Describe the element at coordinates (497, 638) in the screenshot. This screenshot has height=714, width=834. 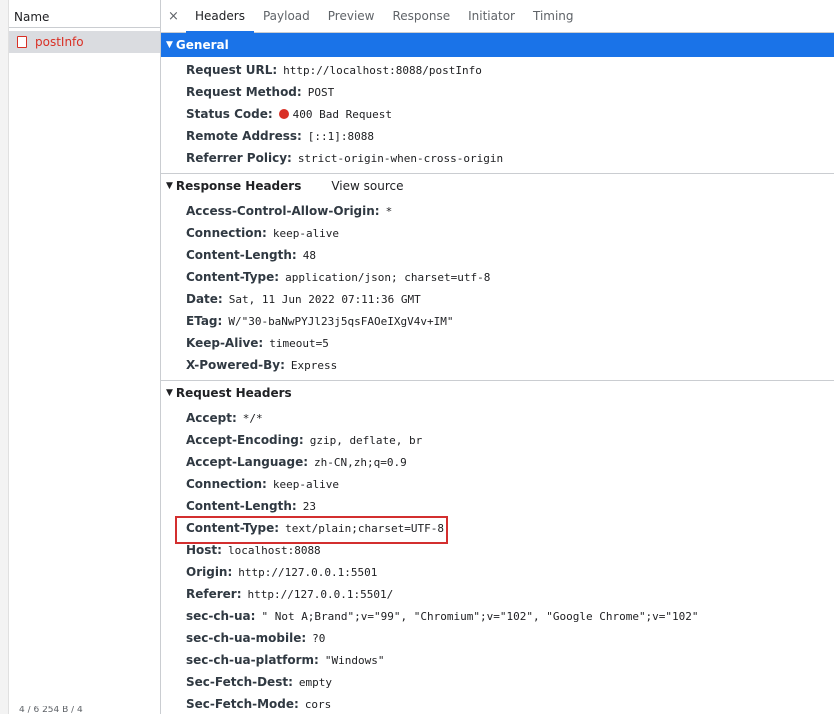
I see `header-row: sec-ch-ua-mobile: ?0` at that location.